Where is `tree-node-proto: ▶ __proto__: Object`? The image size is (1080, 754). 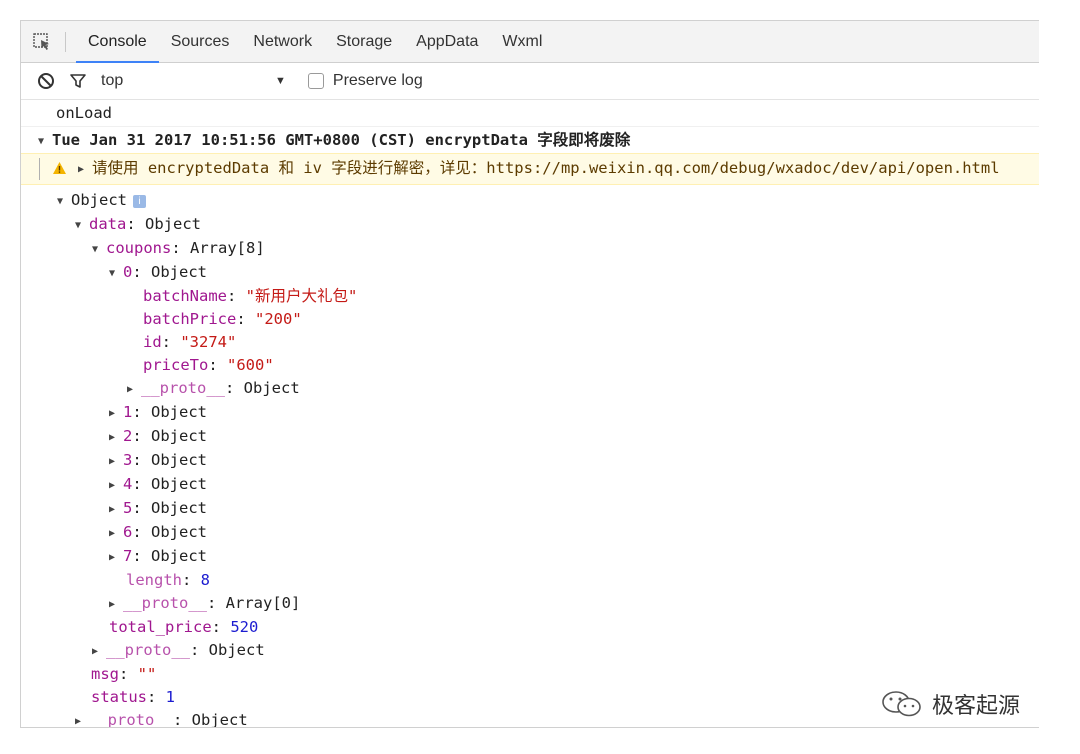
tree-node-proto: ▶ __proto__: Object is located at coordinates (530, 389).